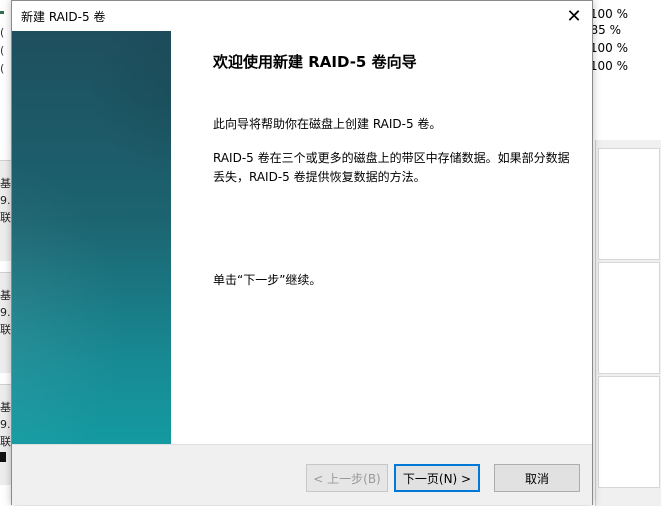 Image resolution: width=661 pixels, height=506 pixels. I want to click on volume-free-percent: 85 %, so click(606, 30).